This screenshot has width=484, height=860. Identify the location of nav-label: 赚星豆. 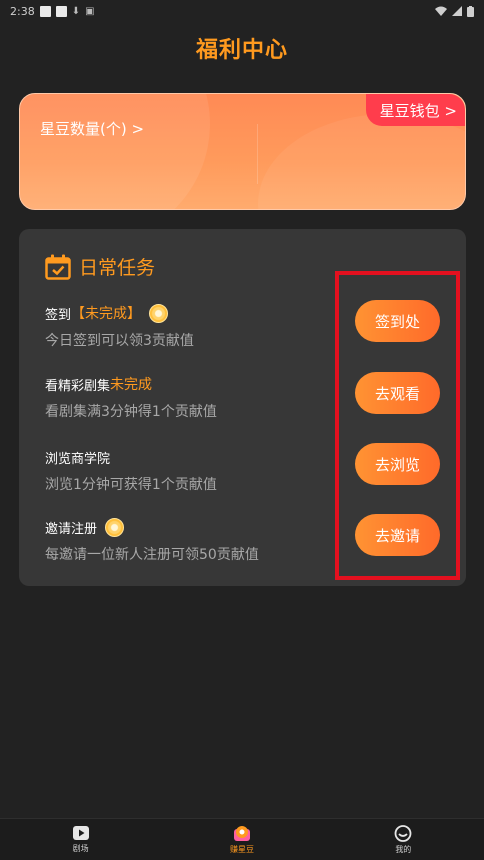
(241, 849).